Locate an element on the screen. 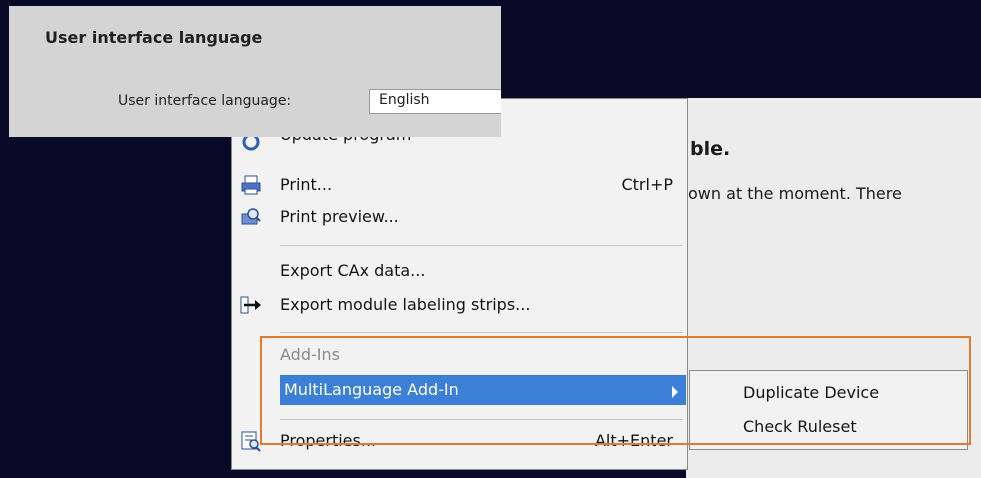 The height and width of the screenshot is (478, 981). submenu-item-check-ruleset: Check Ruleset is located at coordinates (800, 426).